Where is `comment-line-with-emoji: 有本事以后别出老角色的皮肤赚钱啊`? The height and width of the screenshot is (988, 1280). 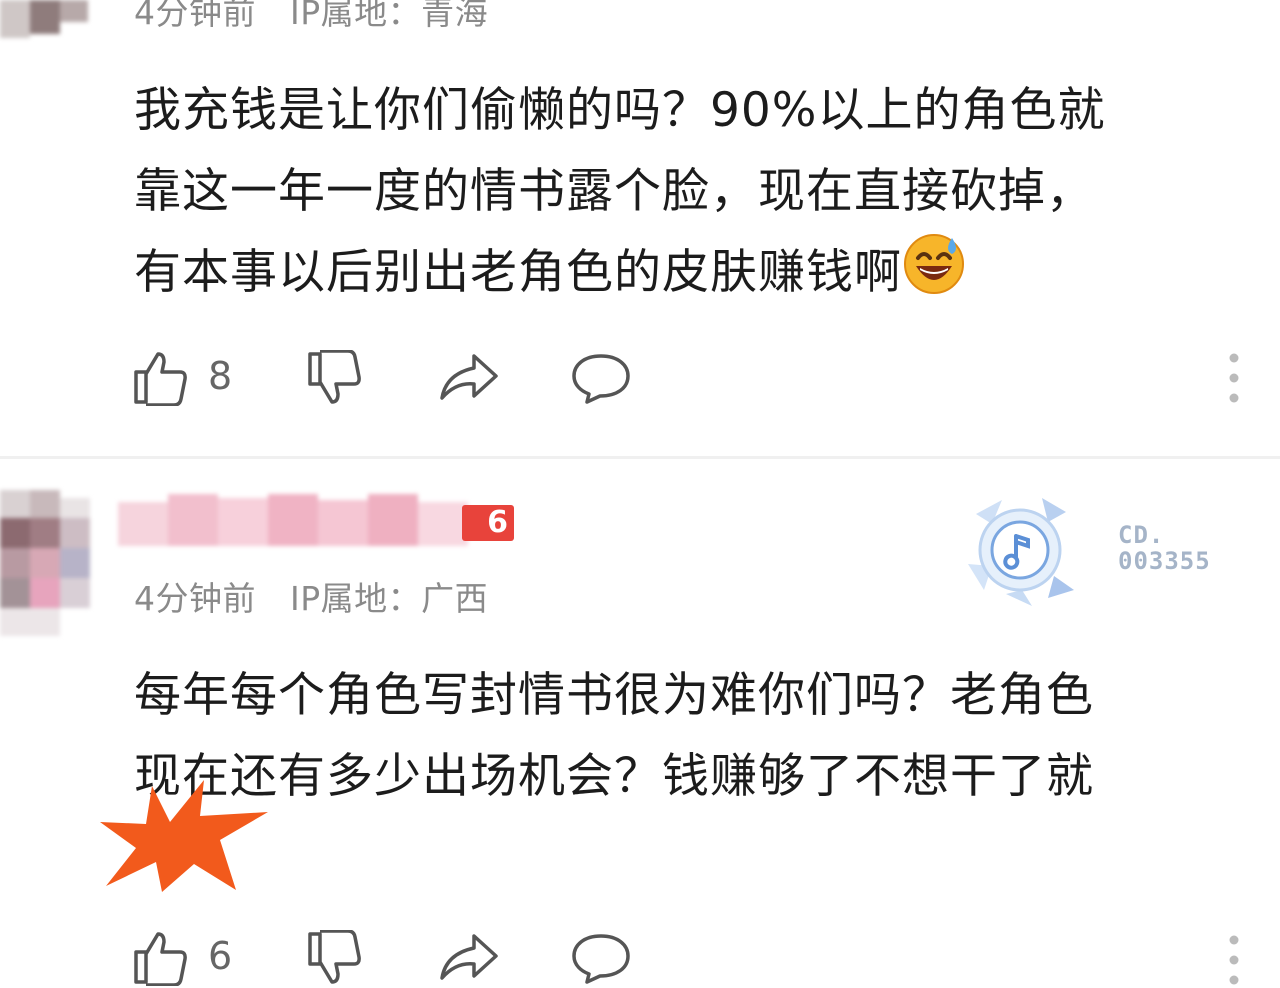 comment-line-with-emoji: 有本事以后别出老角色的皮肤赚钱啊 is located at coordinates (619, 276).